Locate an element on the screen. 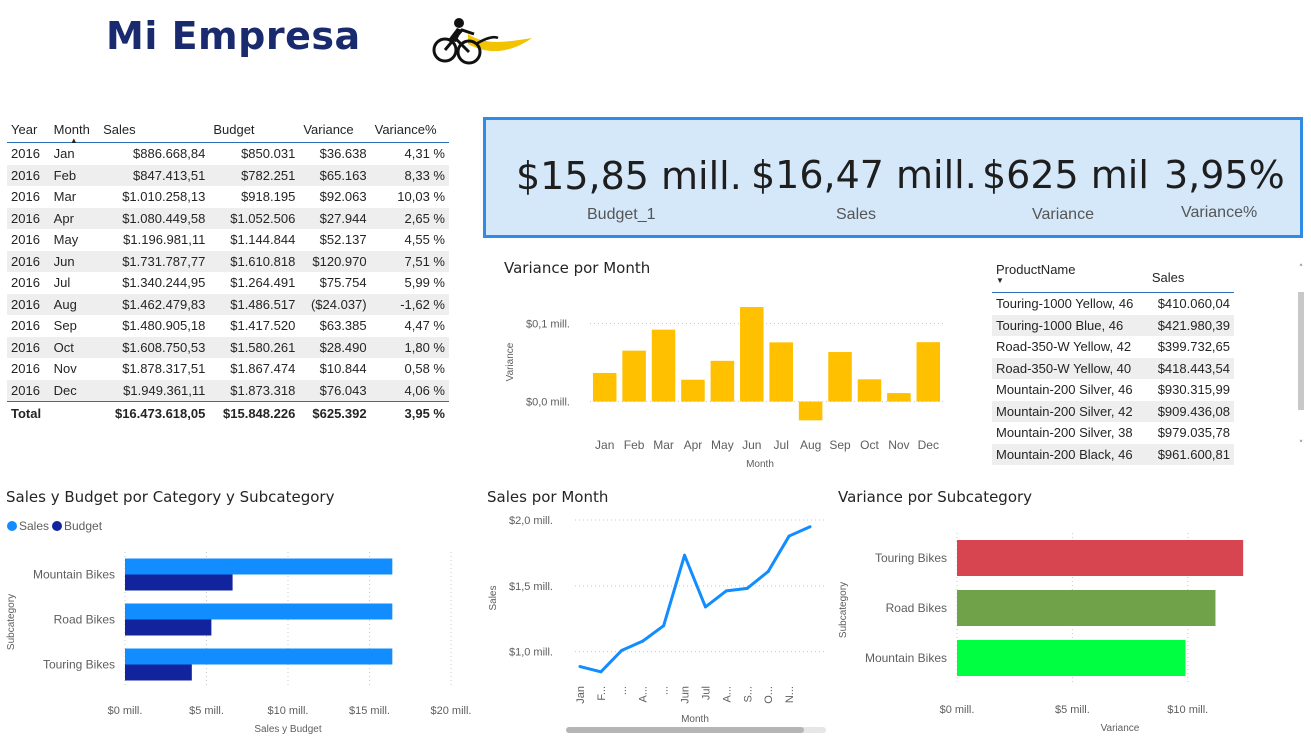 The width and height of the screenshot is (1311, 737). hscroll-thumb is located at coordinates (685, 730).